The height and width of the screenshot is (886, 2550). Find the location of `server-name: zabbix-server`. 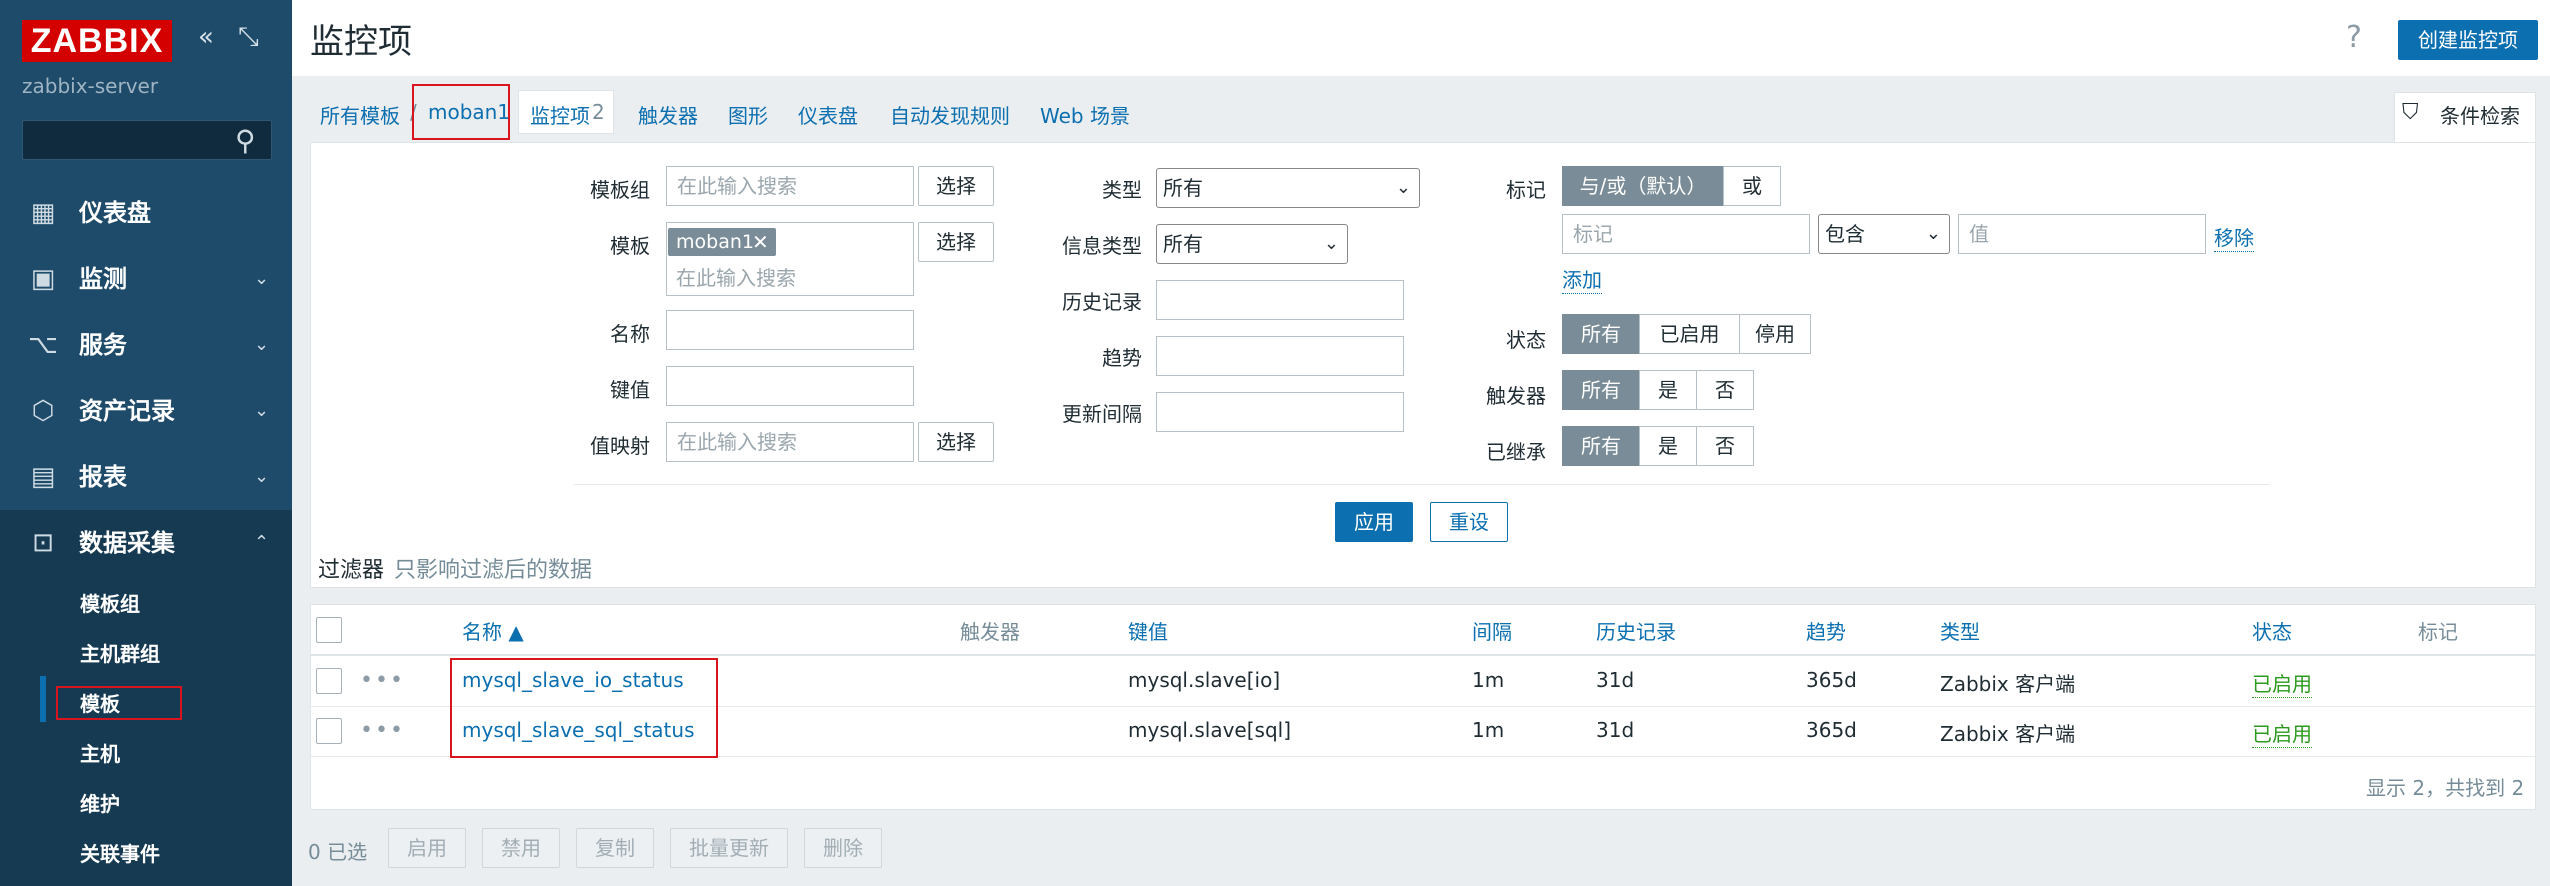

server-name: zabbix-server is located at coordinates (90, 86).